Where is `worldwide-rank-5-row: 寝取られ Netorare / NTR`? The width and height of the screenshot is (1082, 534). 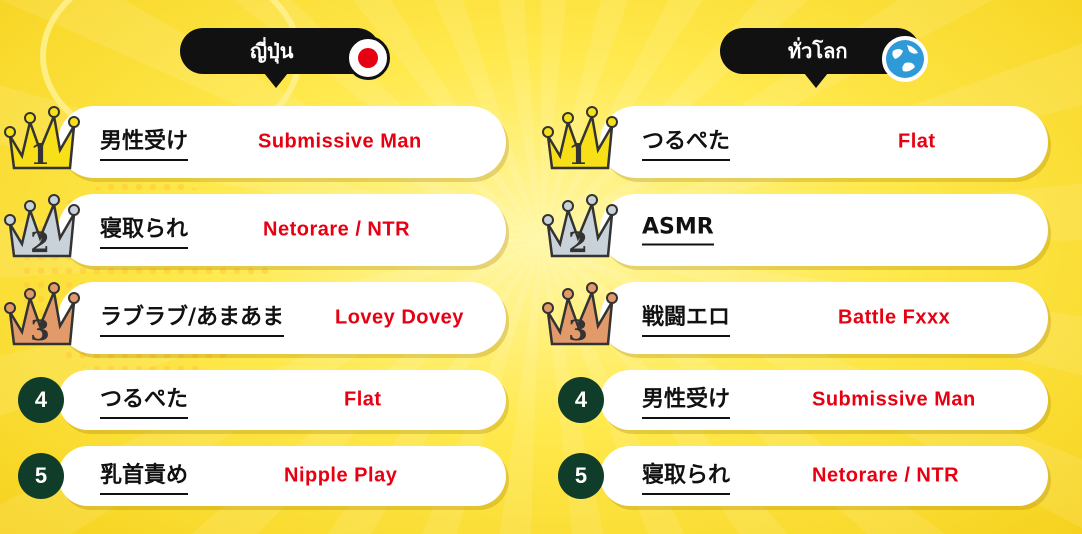
worldwide-rank-5-row: 寝取られ Netorare / NTR is located at coordinates (824, 476).